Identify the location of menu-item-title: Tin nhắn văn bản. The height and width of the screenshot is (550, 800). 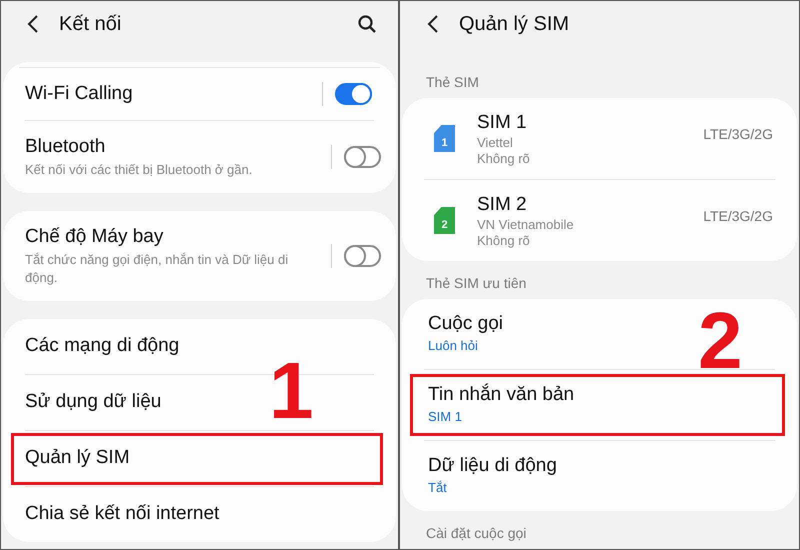
(501, 395).